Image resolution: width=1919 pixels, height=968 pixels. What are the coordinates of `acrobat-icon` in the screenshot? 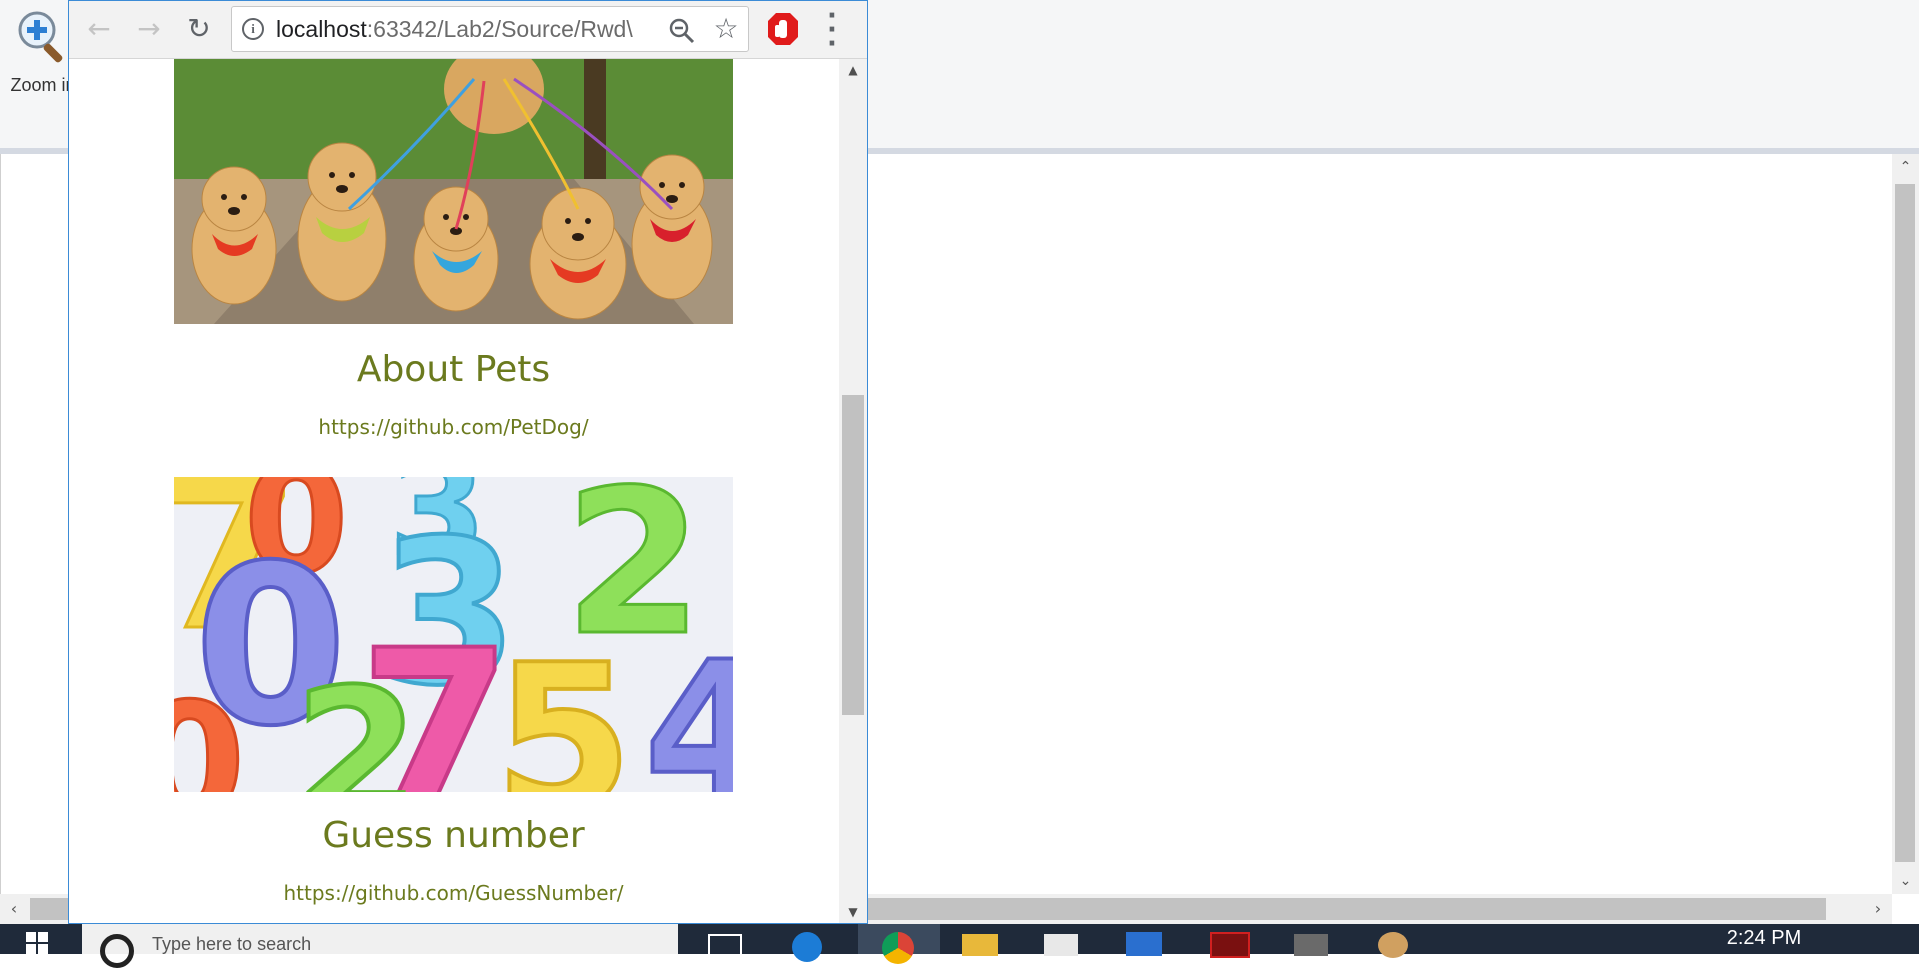 It's located at (1230, 945).